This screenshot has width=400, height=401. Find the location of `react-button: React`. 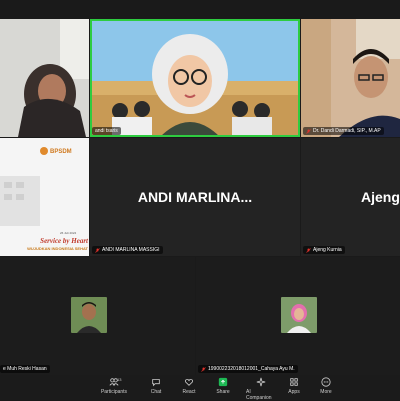

react-button: React is located at coordinates (189, 386).